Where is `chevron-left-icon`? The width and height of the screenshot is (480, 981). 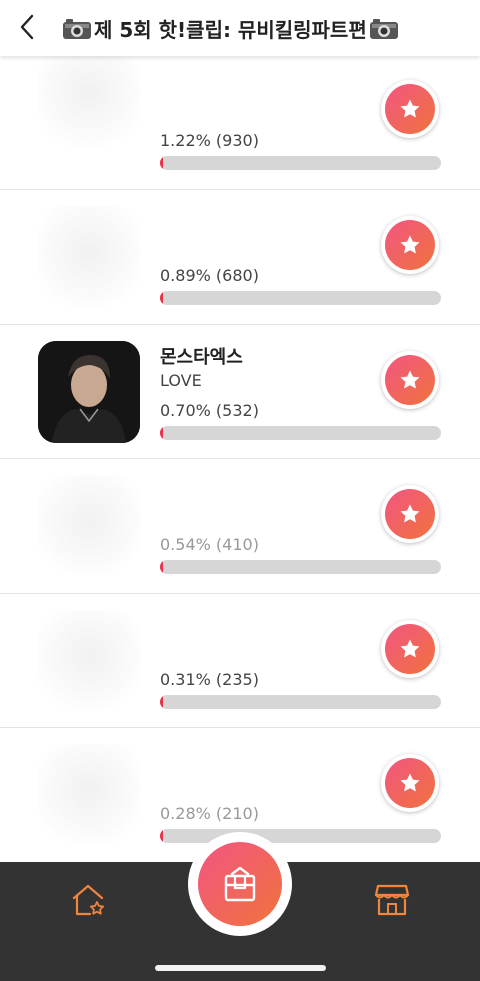 chevron-left-icon is located at coordinates (27, 27).